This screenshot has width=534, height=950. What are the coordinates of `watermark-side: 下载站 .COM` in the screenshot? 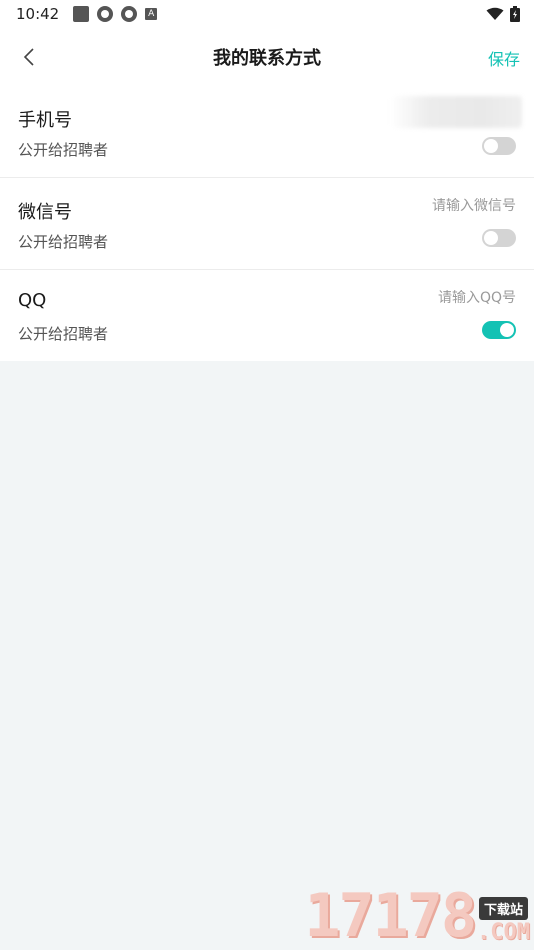 It's located at (503, 921).